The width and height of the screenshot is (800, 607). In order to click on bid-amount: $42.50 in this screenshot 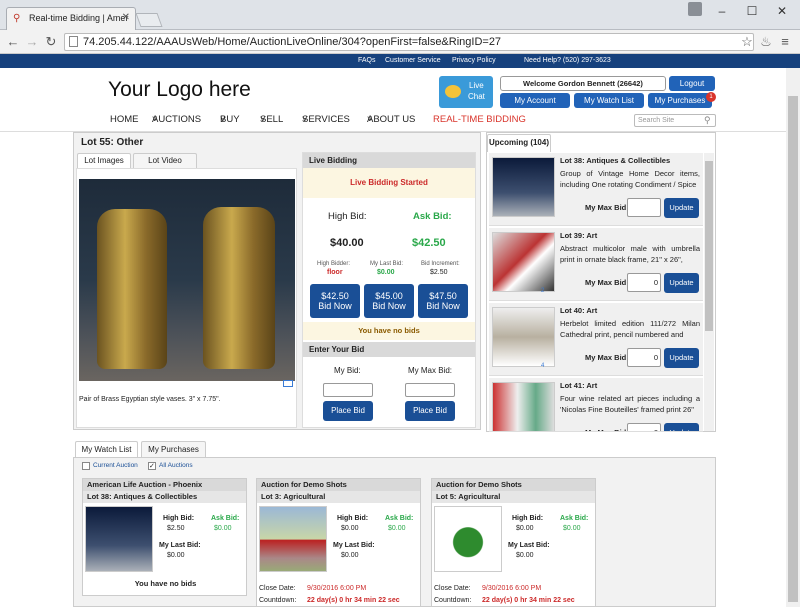, I will do `click(335, 296)`.